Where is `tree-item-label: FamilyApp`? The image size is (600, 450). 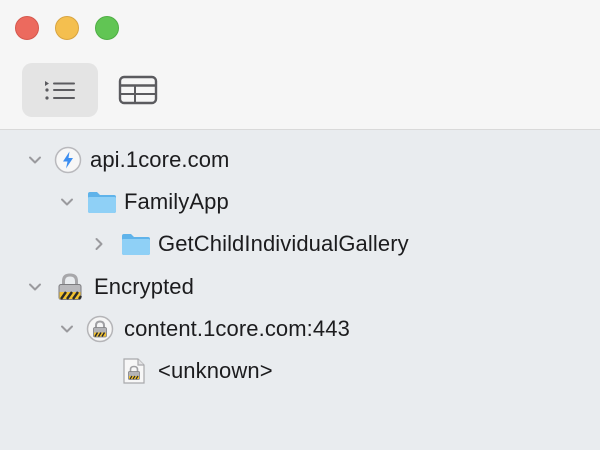 tree-item-label: FamilyApp is located at coordinates (176, 201).